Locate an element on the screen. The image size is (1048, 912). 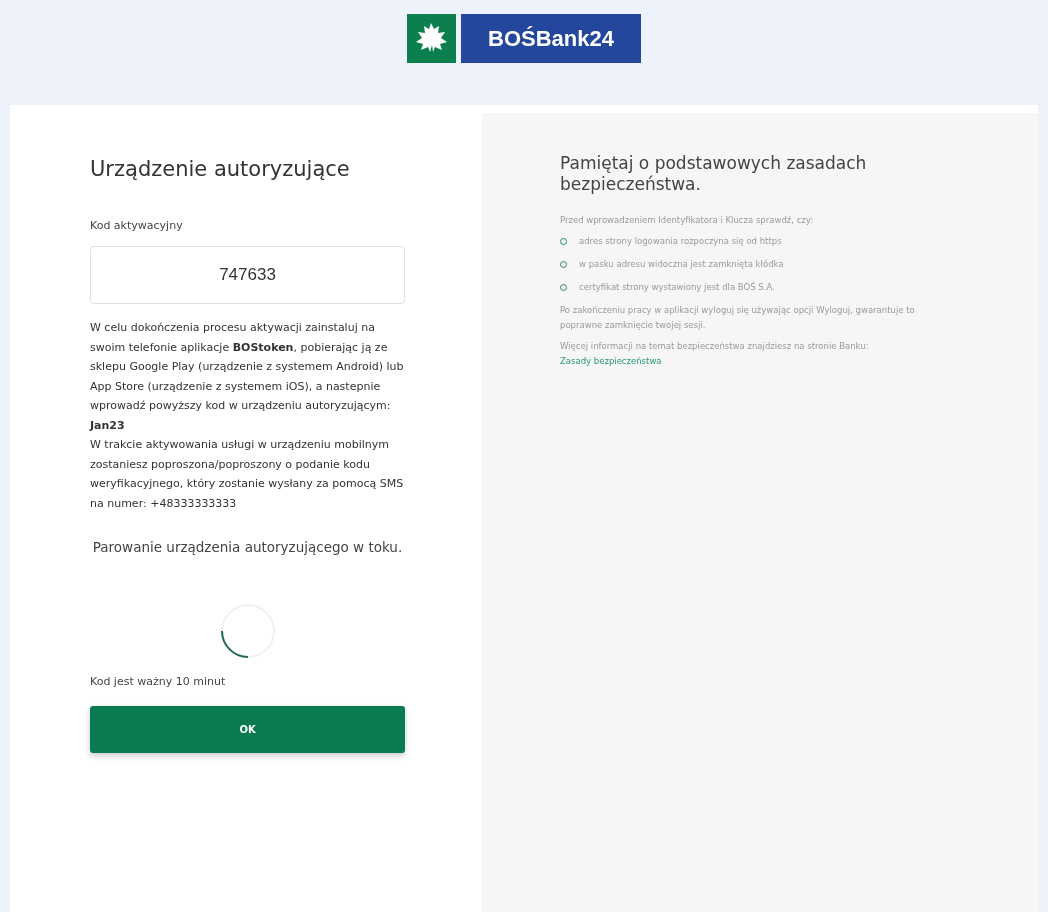
security-title: Pamiętaj o podstawowych zasadach bezpieczeństwa. is located at coordinates (714, 174).